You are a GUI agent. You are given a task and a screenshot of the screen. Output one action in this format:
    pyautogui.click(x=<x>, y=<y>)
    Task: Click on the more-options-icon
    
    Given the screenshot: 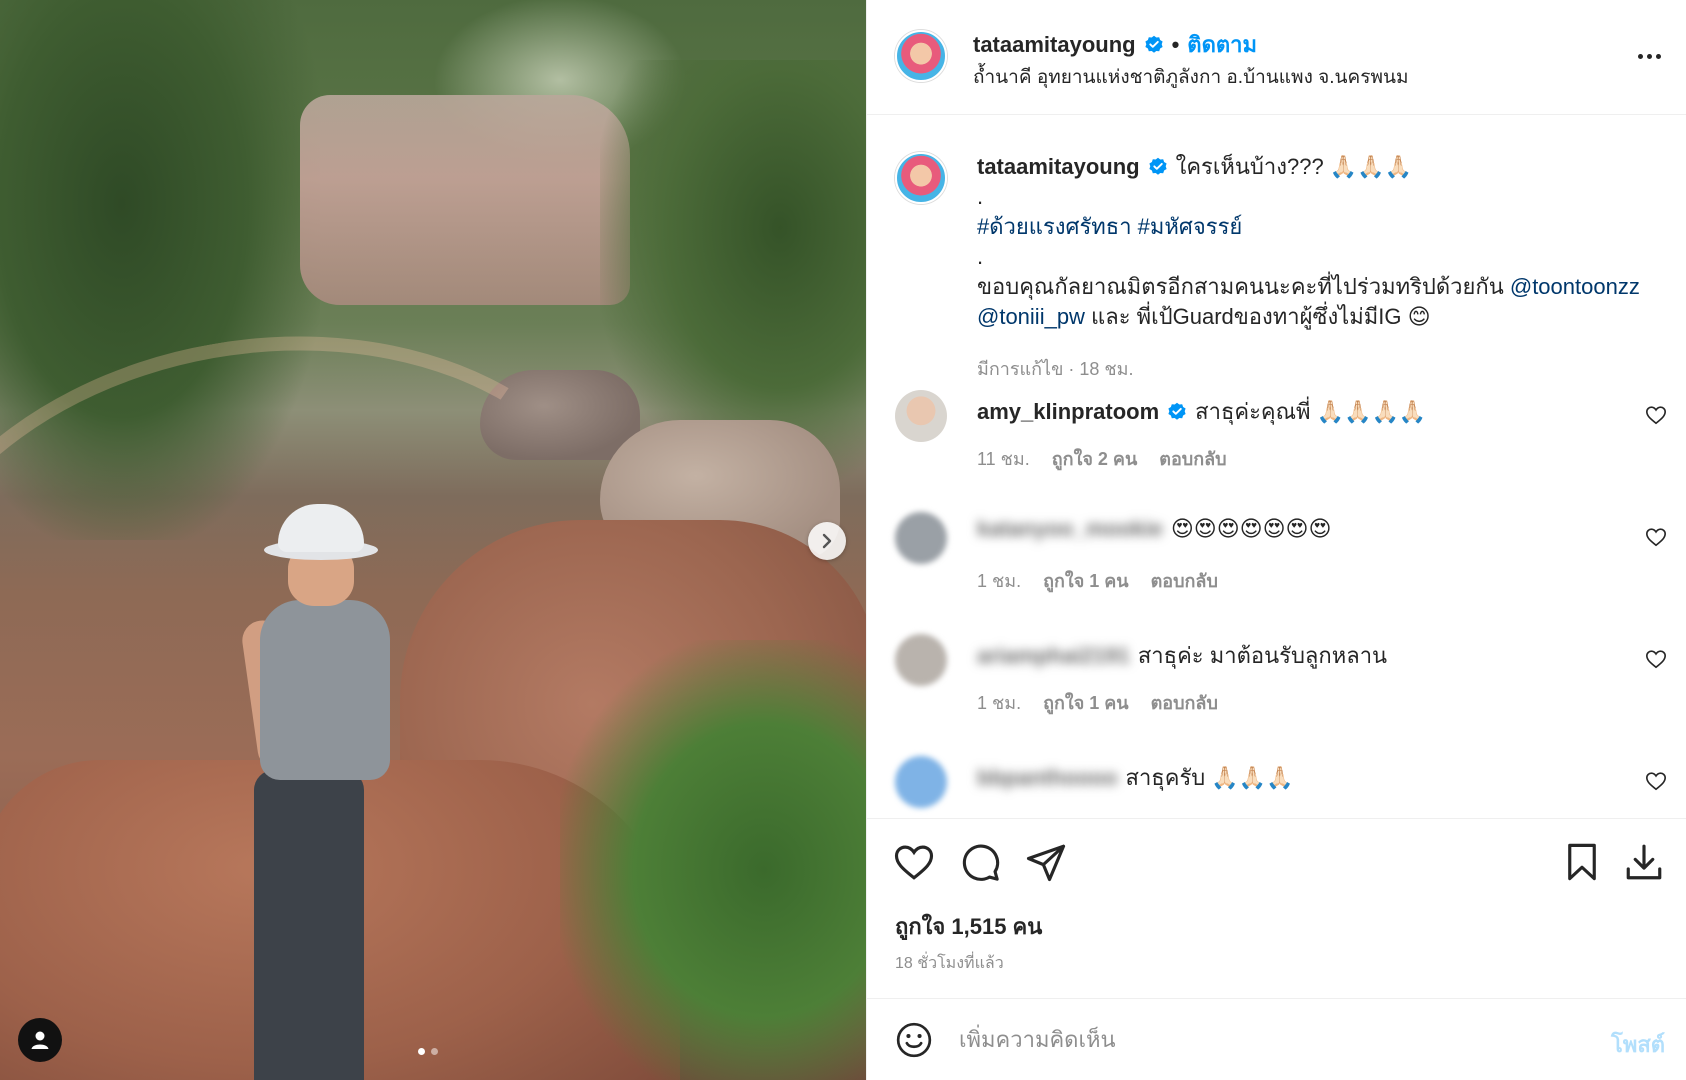 What is the action you would take?
    pyautogui.click(x=1640, y=56)
    